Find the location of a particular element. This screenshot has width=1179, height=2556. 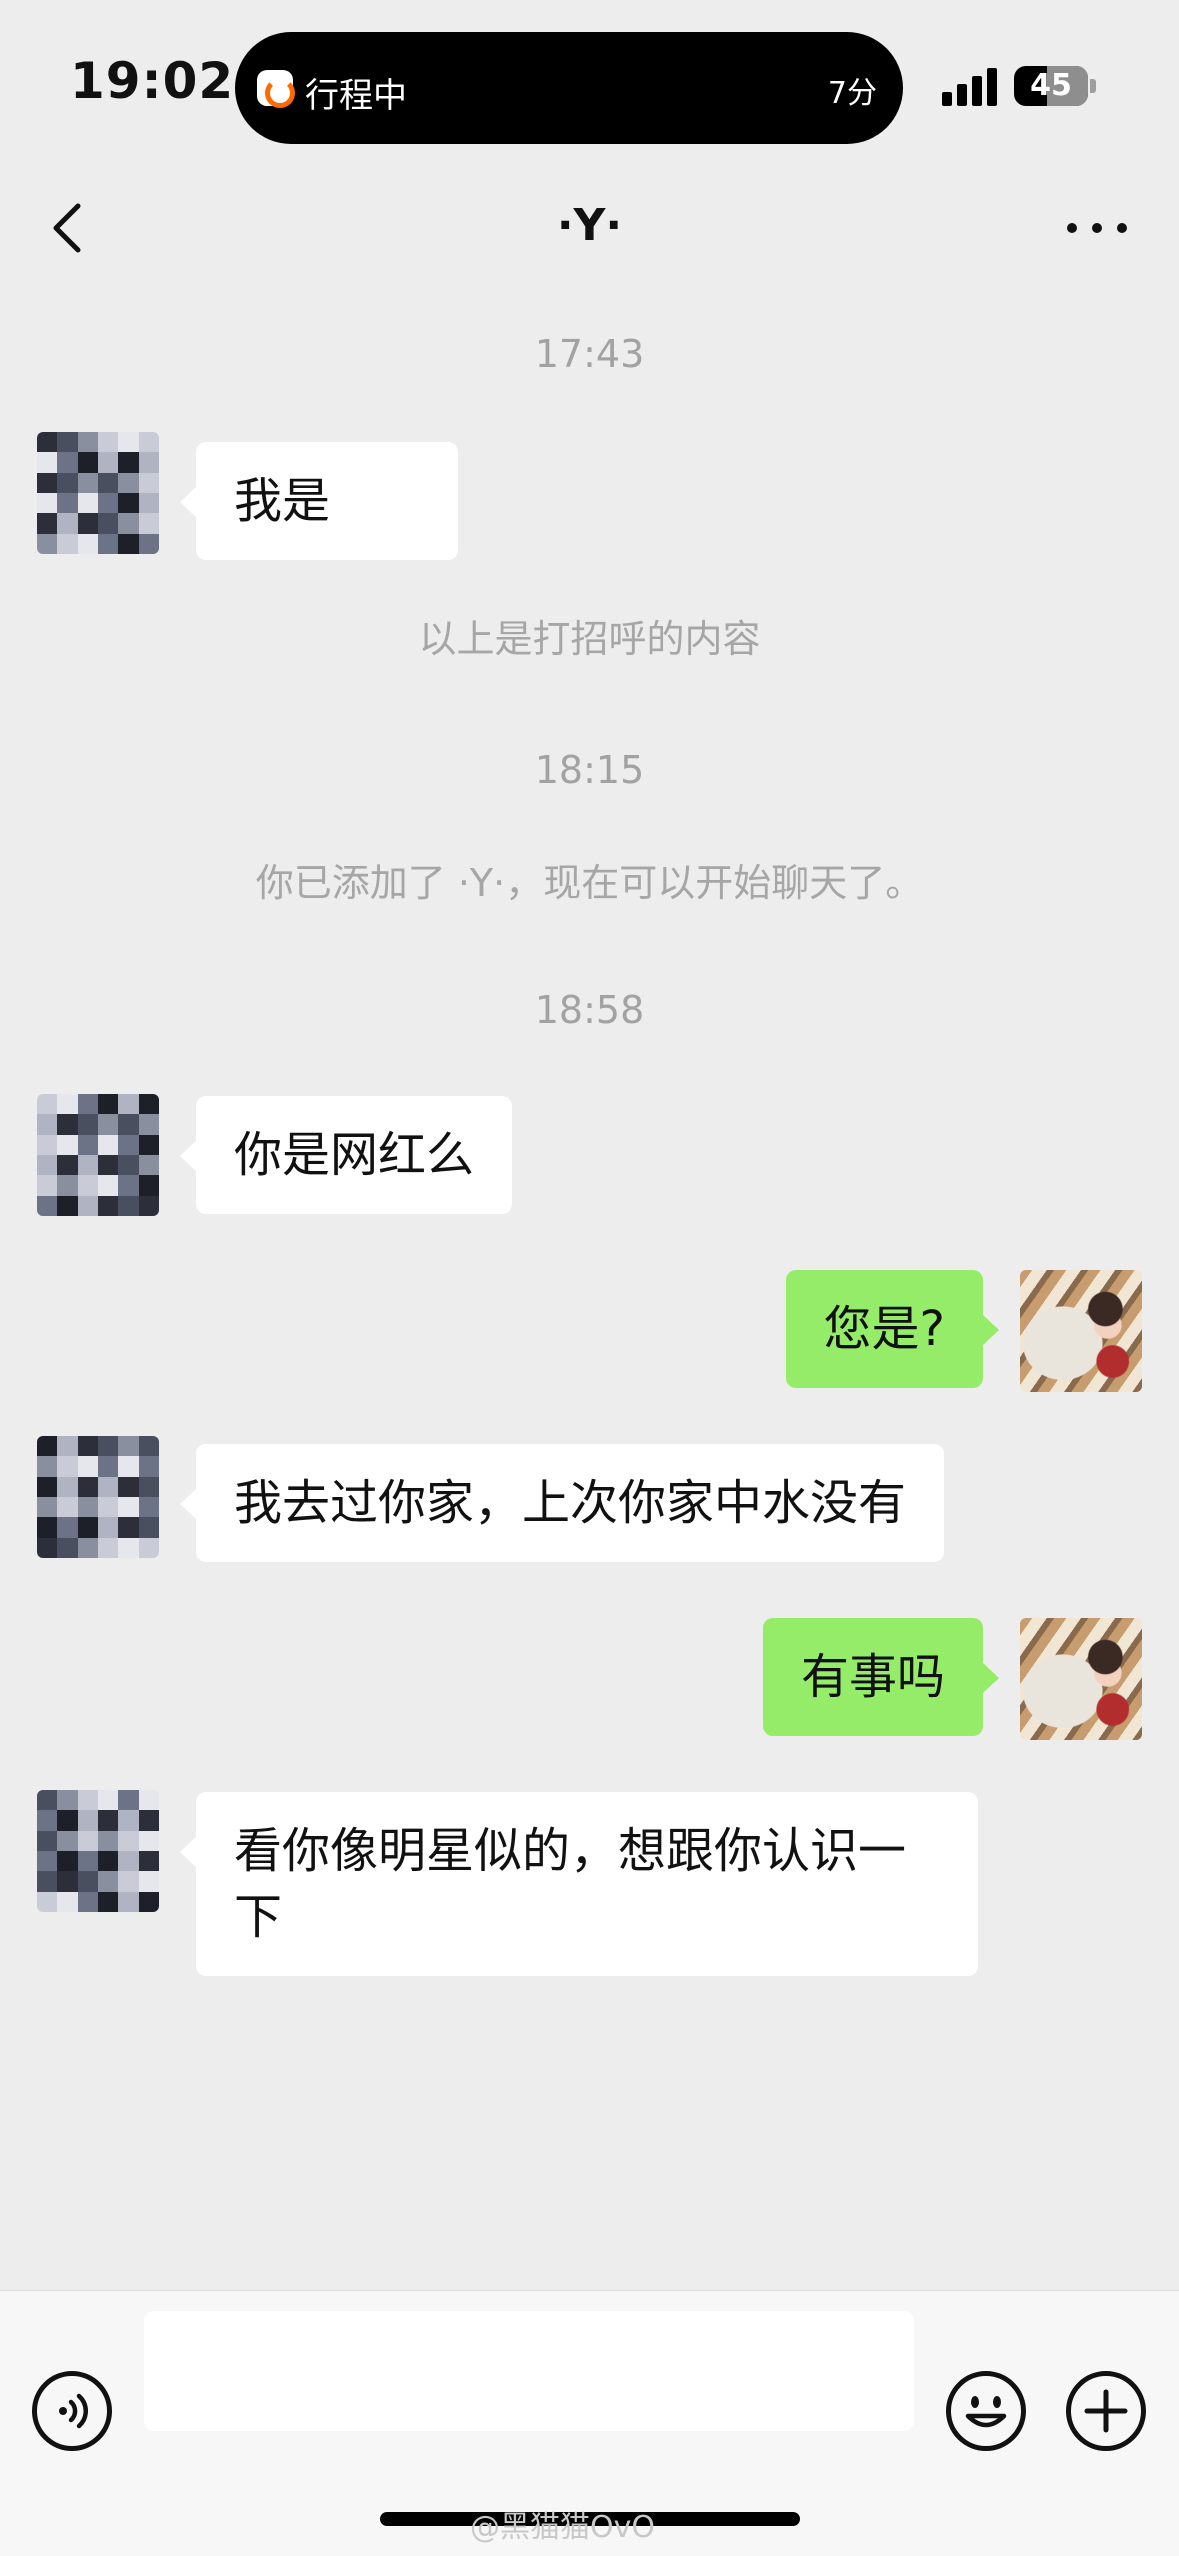

battery-icon: 45 is located at coordinates (1051, 86).